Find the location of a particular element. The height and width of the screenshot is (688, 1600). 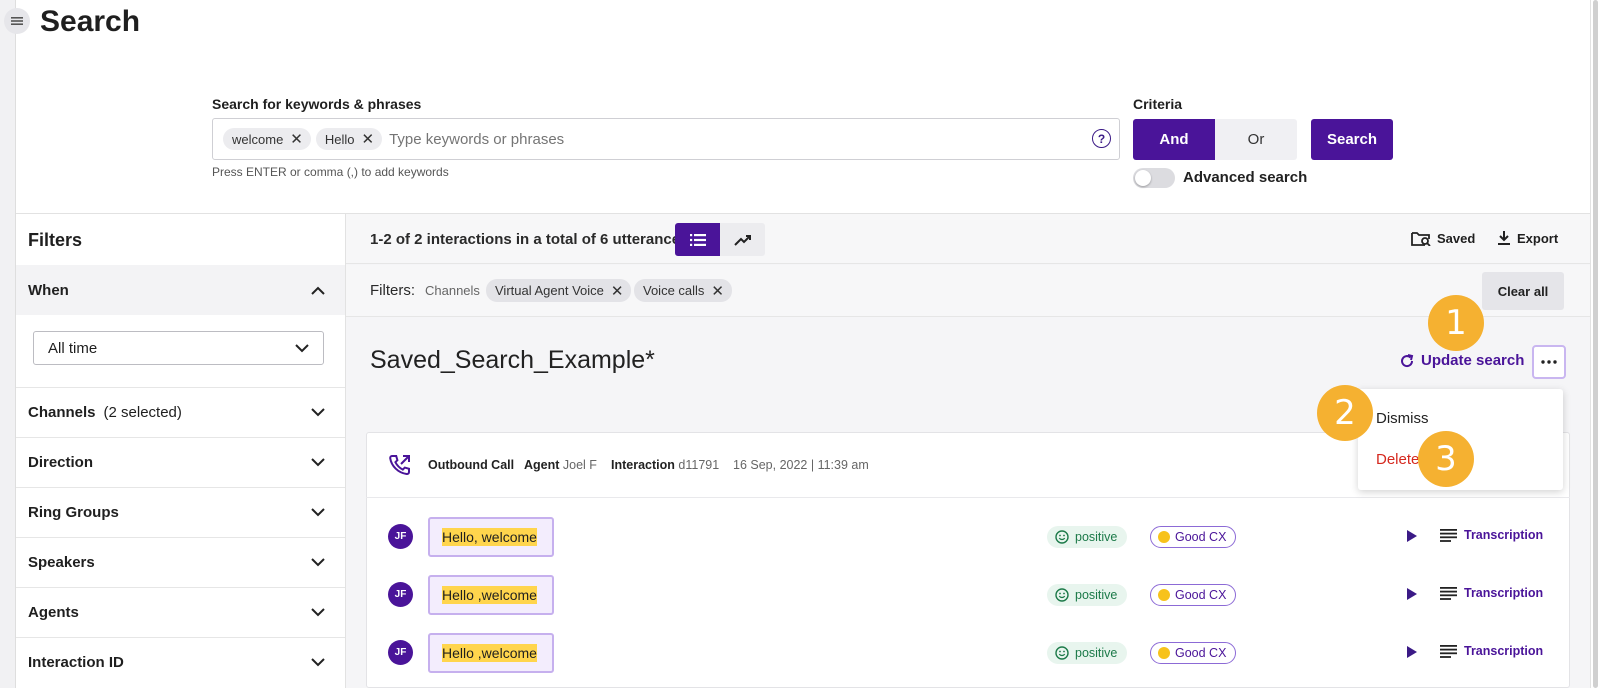

saved-searches-button: Saved is located at coordinates (1443, 238).